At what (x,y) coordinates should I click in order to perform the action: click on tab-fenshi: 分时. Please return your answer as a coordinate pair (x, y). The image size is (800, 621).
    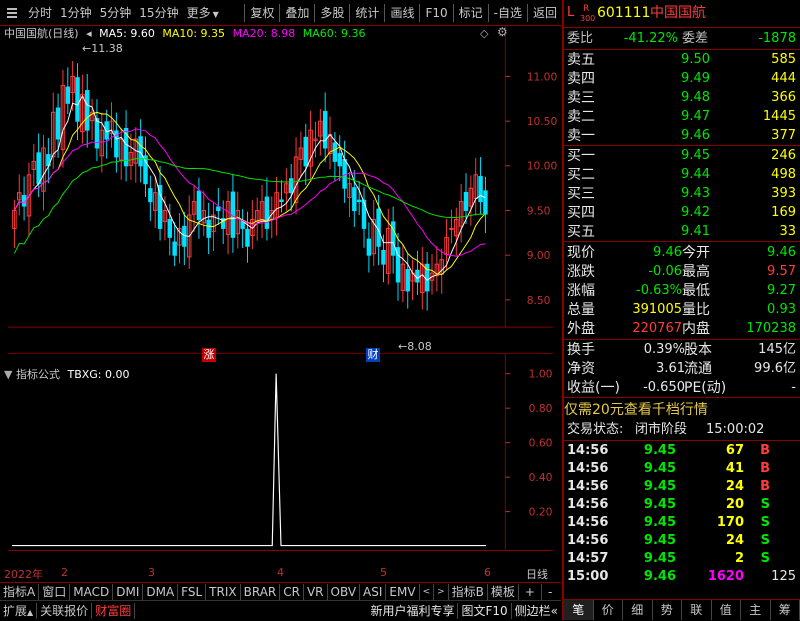
    Looking at the image, I should click on (40, 13).